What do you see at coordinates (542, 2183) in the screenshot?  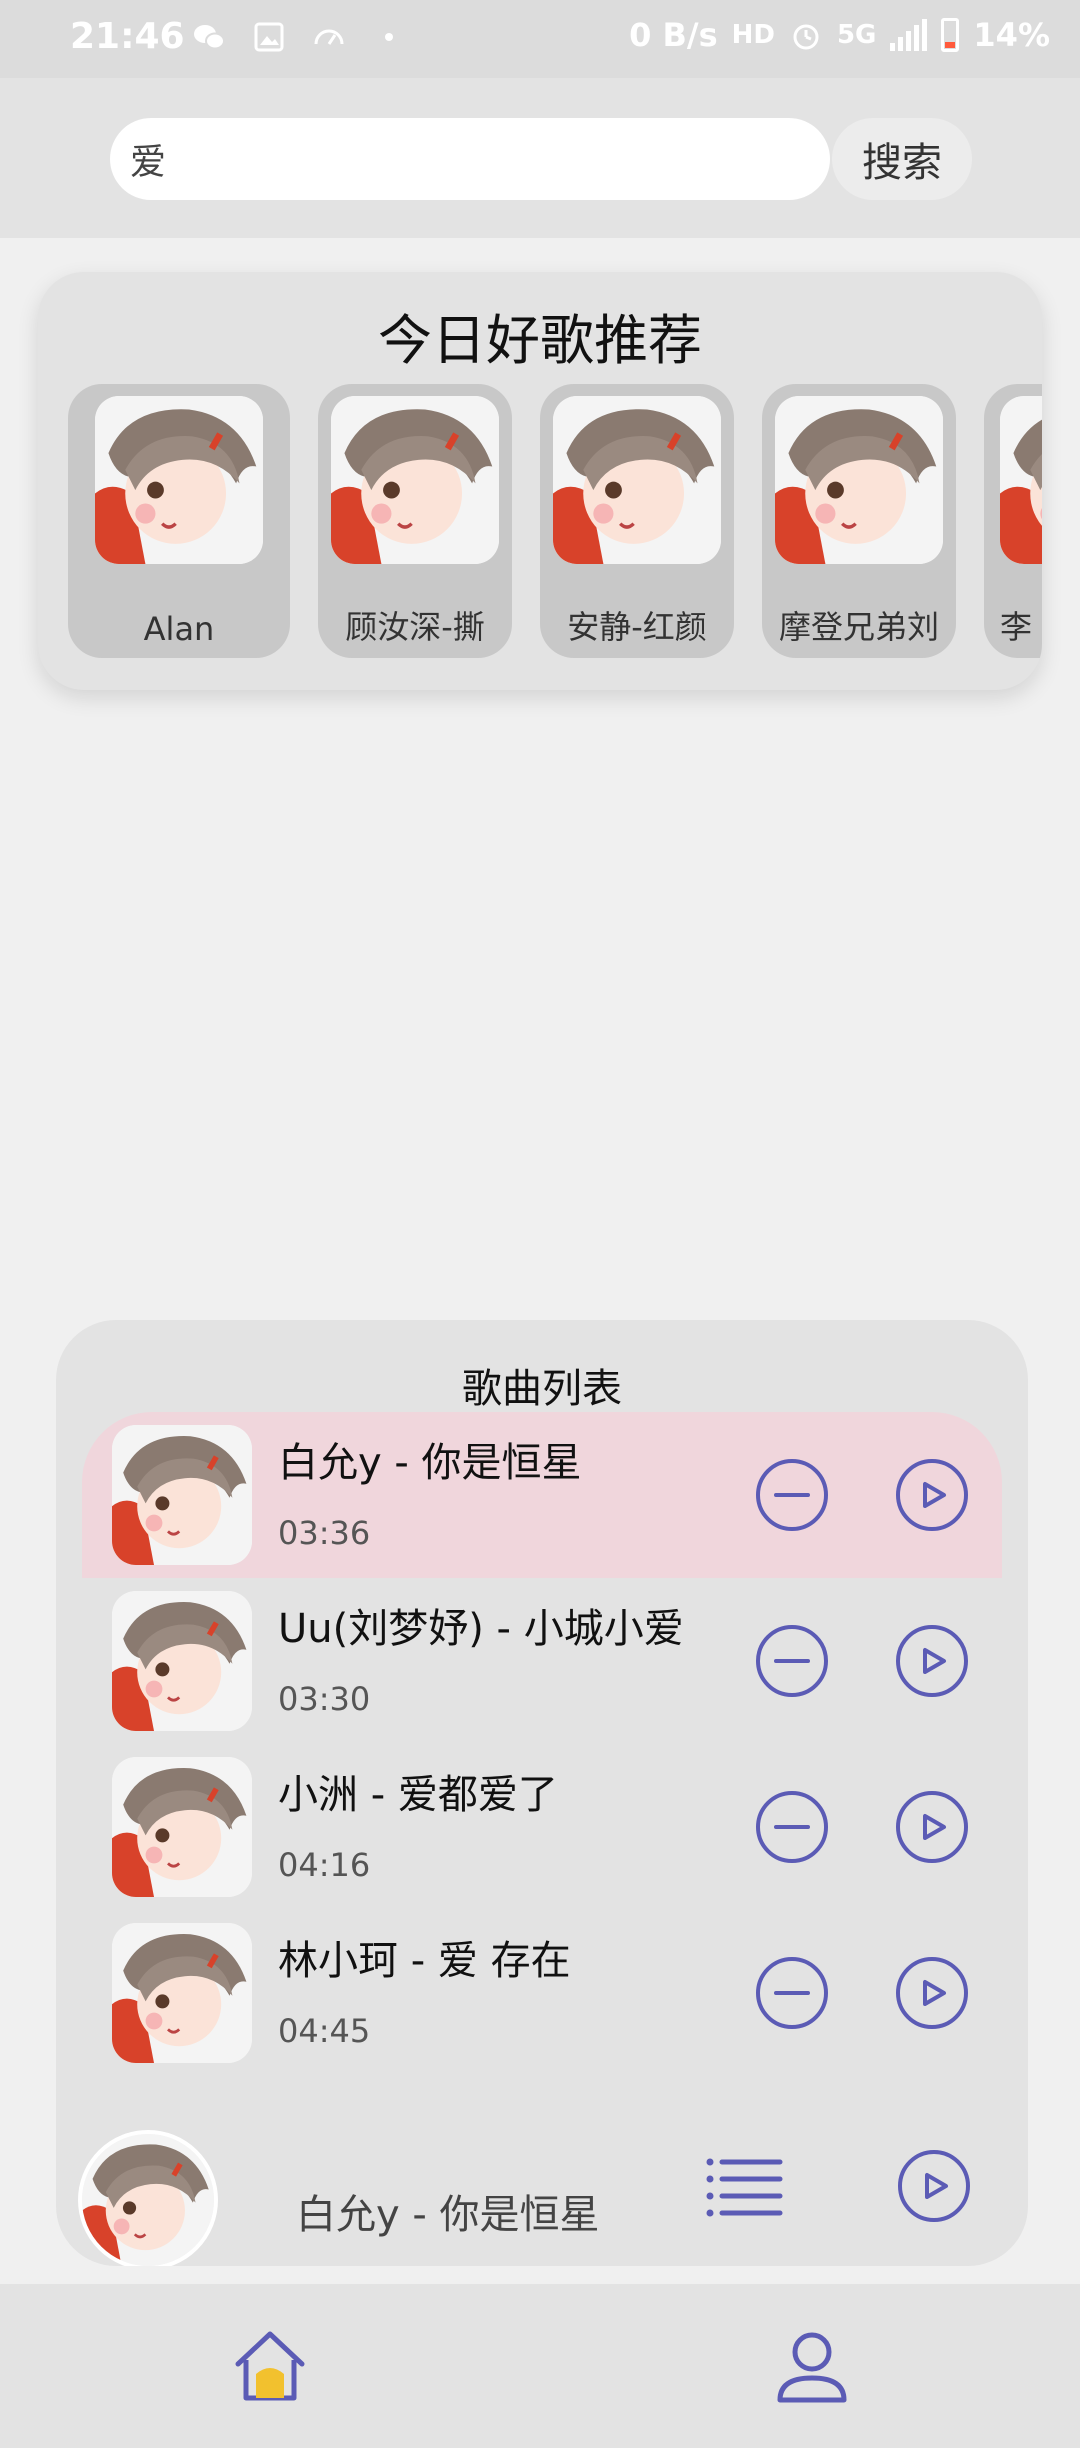 I see `mini-player: 白允y - 你是恒星` at bounding box center [542, 2183].